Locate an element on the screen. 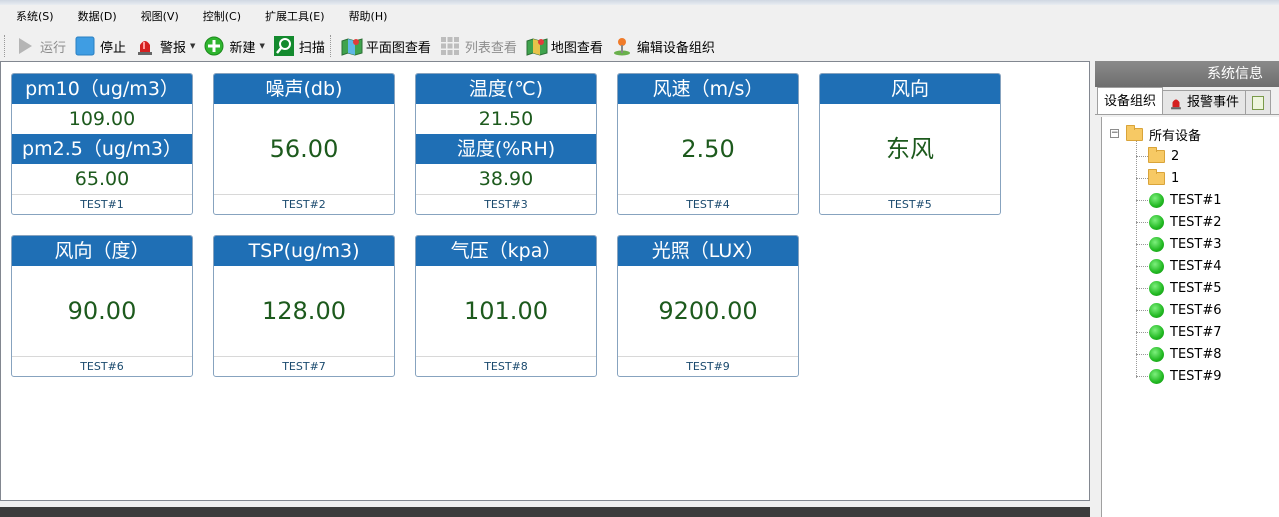 The height and width of the screenshot is (517, 1279). menu-control: 控制(C) is located at coordinates (222, 17).